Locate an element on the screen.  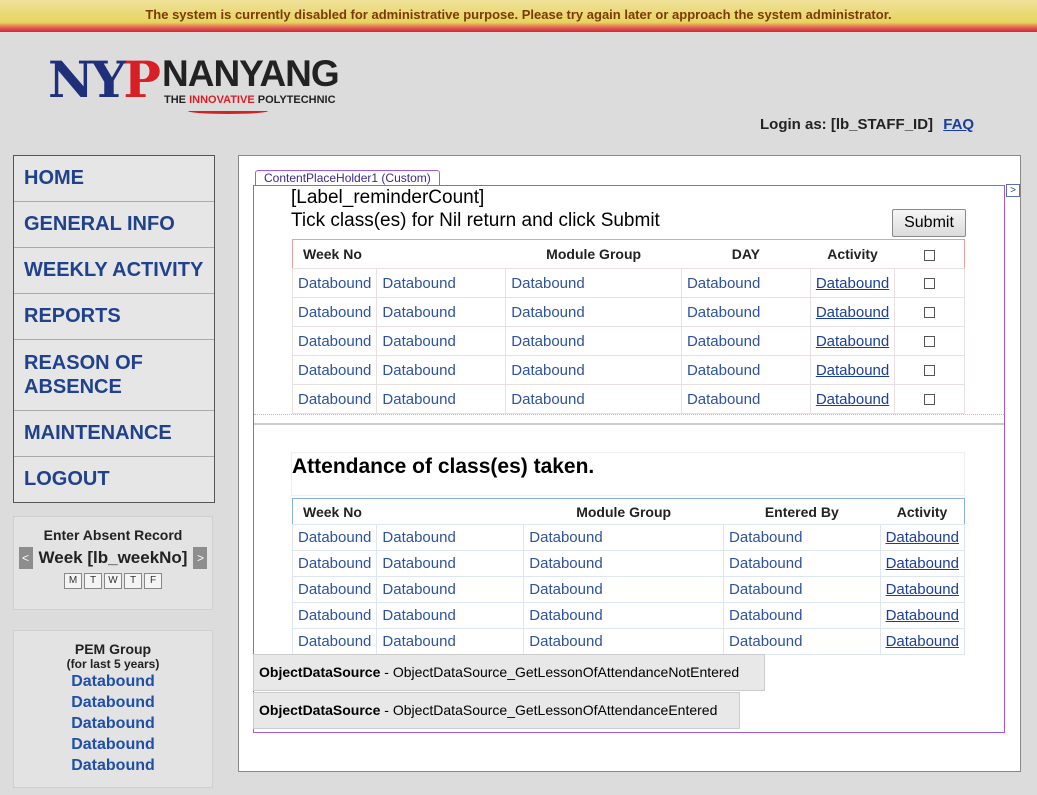
logo-swoosh is located at coordinates (228, 111).